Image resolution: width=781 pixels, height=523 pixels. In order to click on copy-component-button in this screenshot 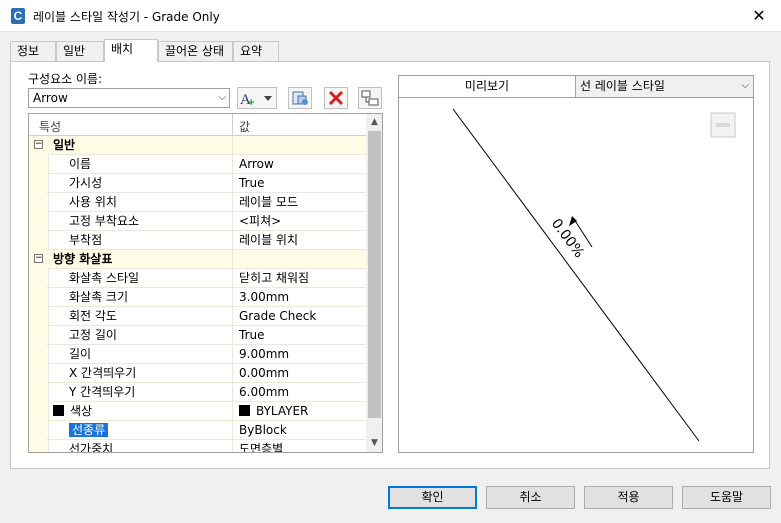, I will do `click(300, 98)`.